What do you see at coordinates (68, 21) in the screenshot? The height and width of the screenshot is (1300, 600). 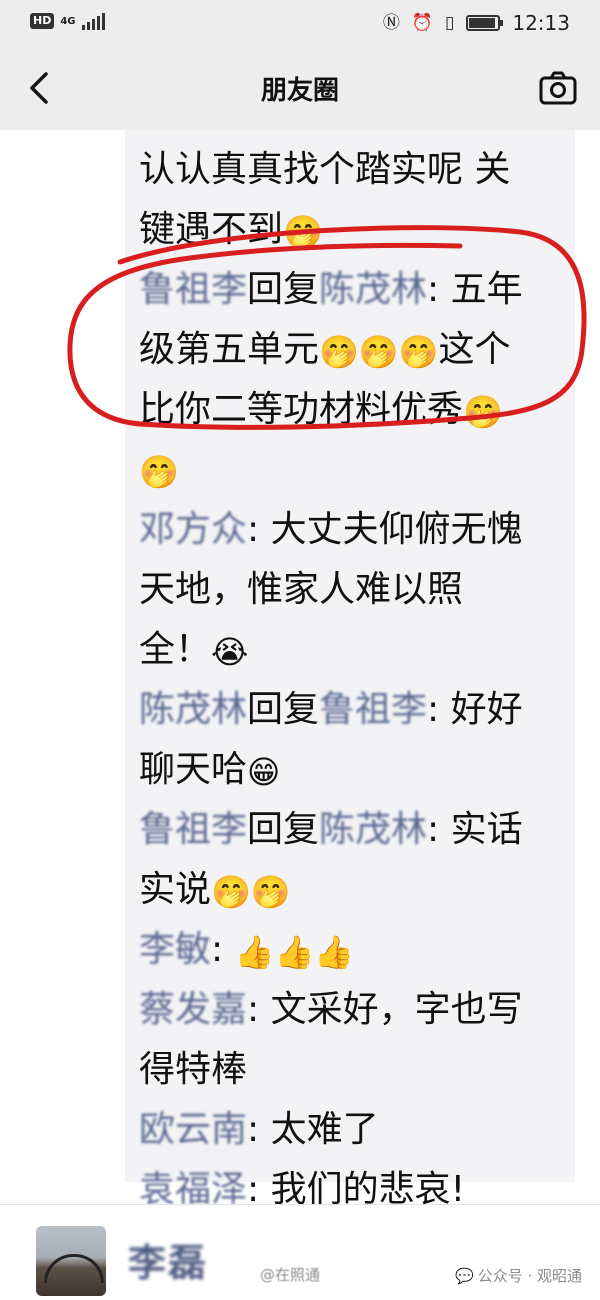 I see `network-type: 4G` at bounding box center [68, 21].